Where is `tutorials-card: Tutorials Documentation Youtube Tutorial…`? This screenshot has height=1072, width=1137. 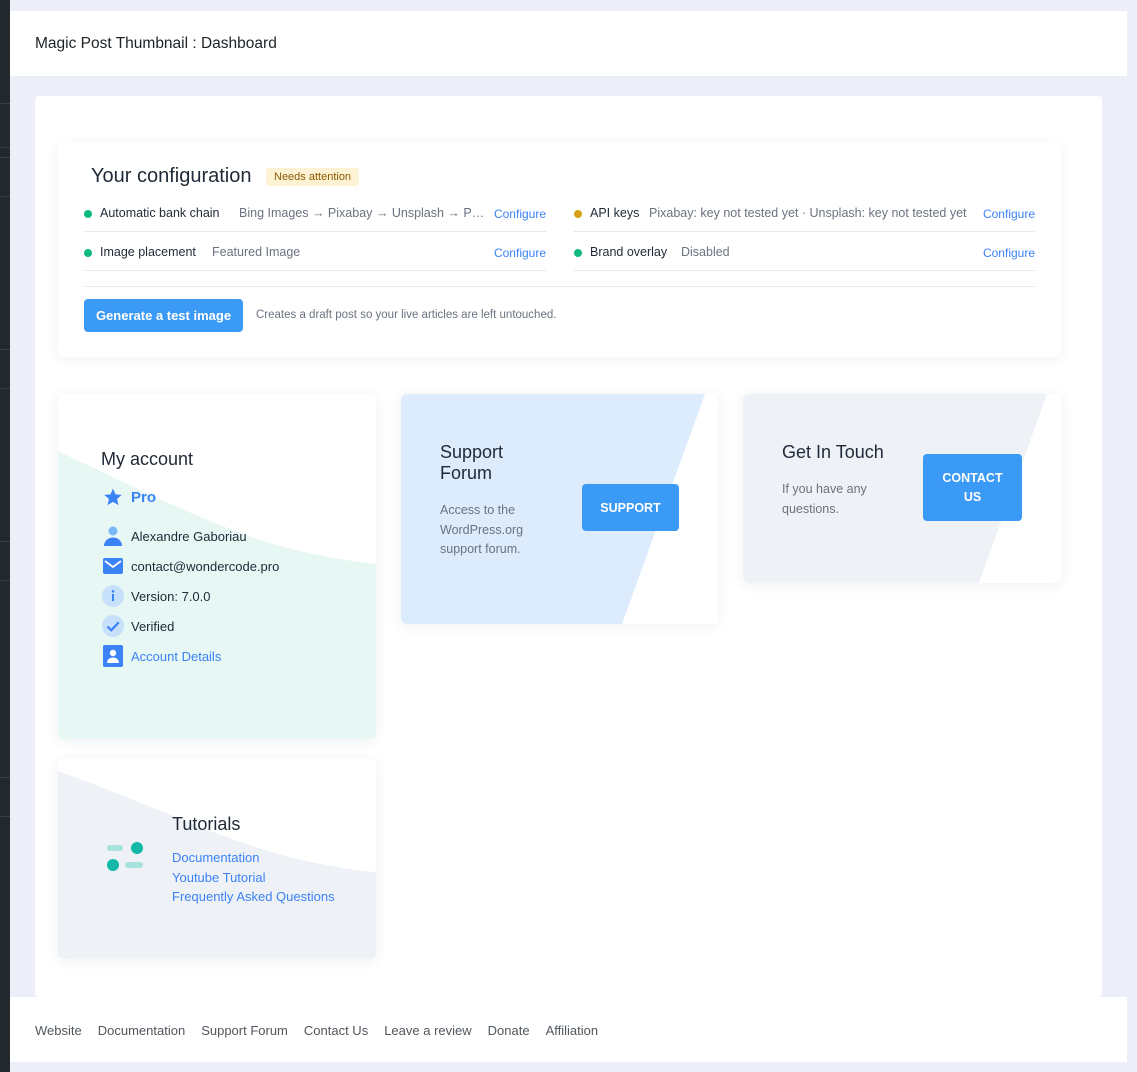 tutorials-card: Tutorials Documentation Youtube Tutorial… is located at coordinates (217, 859).